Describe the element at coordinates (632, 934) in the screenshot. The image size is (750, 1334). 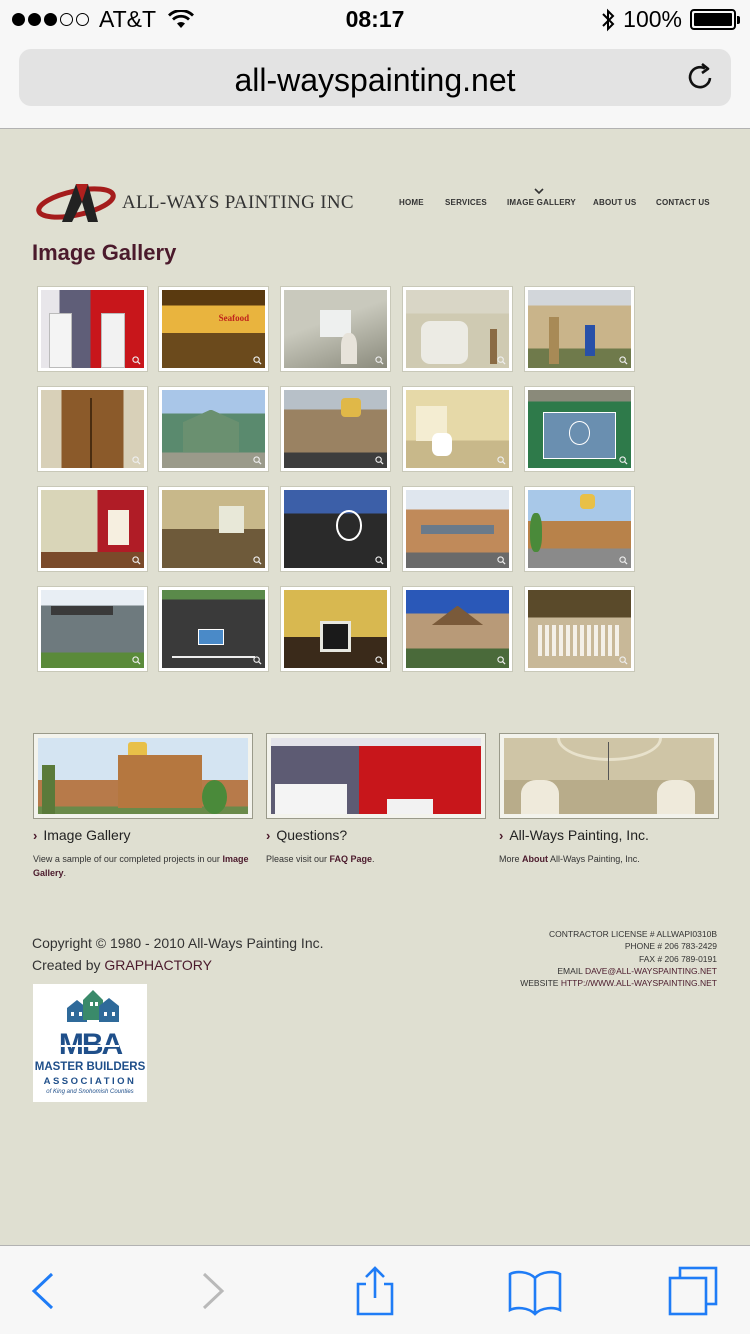
I see `license-text: CONTRACTOR LICENSE # ALLWAPI0310B` at that location.